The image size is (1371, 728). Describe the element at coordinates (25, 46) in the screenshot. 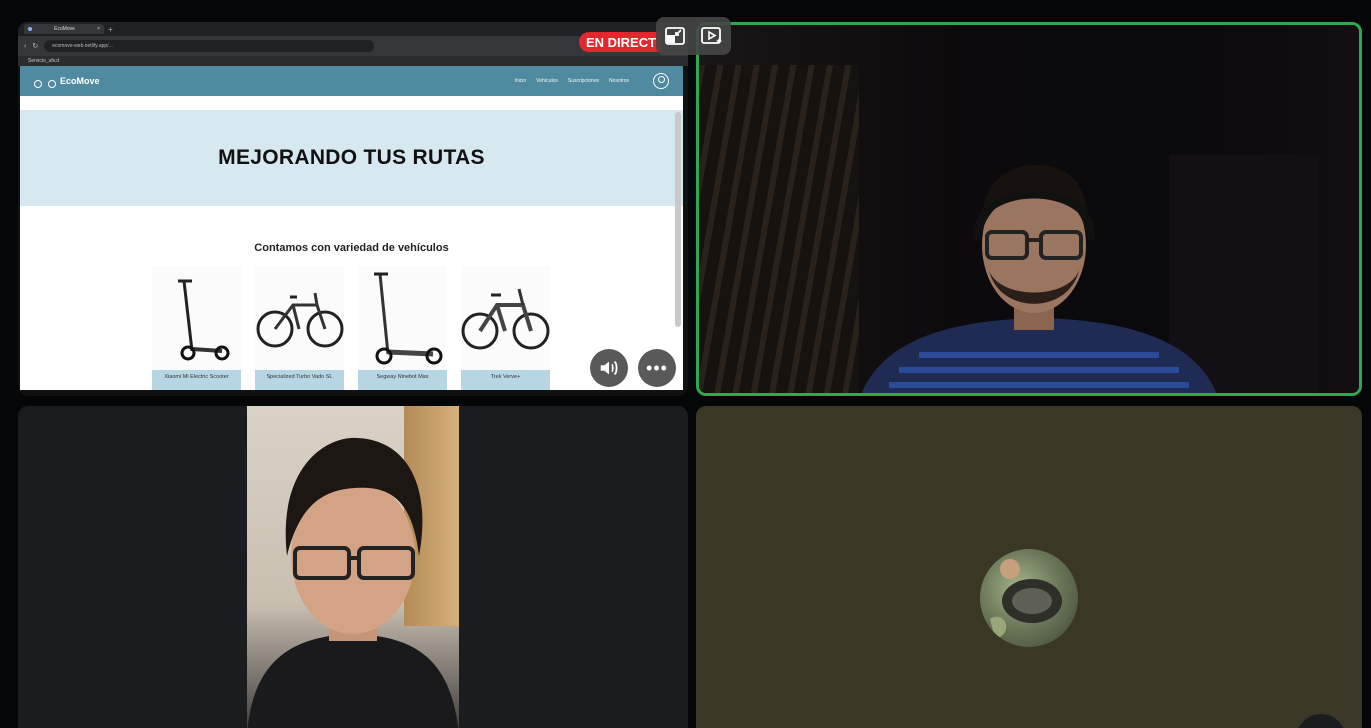

I see `back-icon: ‹` at that location.